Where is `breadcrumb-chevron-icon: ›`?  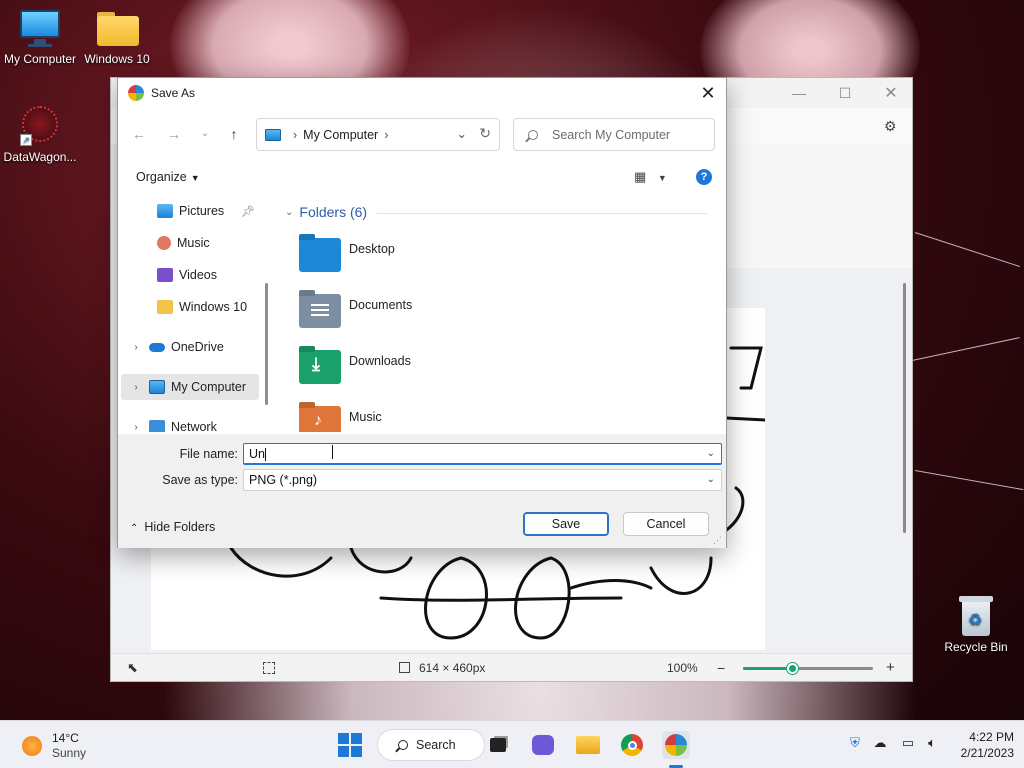 breadcrumb-chevron-icon: › is located at coordinates (386, 135).